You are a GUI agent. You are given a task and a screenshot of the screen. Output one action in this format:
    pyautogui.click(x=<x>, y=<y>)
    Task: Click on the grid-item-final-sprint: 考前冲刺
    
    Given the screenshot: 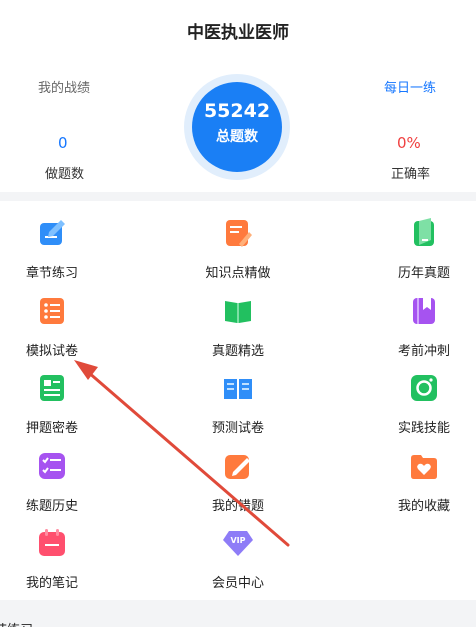 What is the action you would take?
    pyautogui.click(x=422, y=319)
    